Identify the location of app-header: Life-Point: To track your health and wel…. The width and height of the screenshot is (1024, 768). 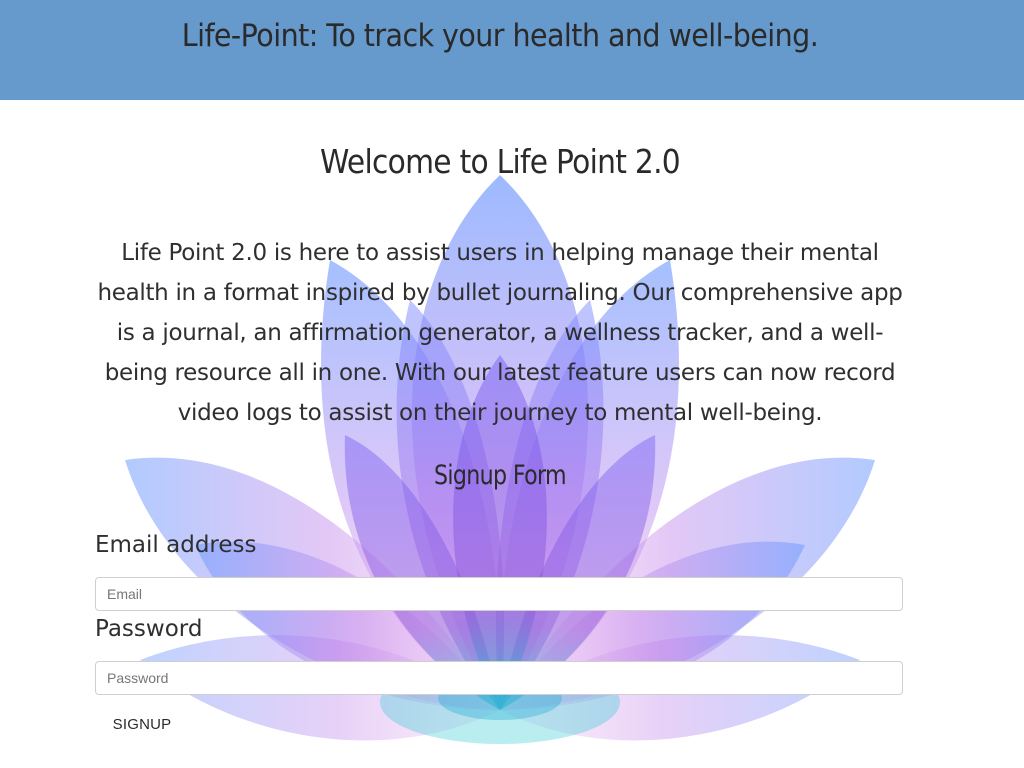
(512, 50).